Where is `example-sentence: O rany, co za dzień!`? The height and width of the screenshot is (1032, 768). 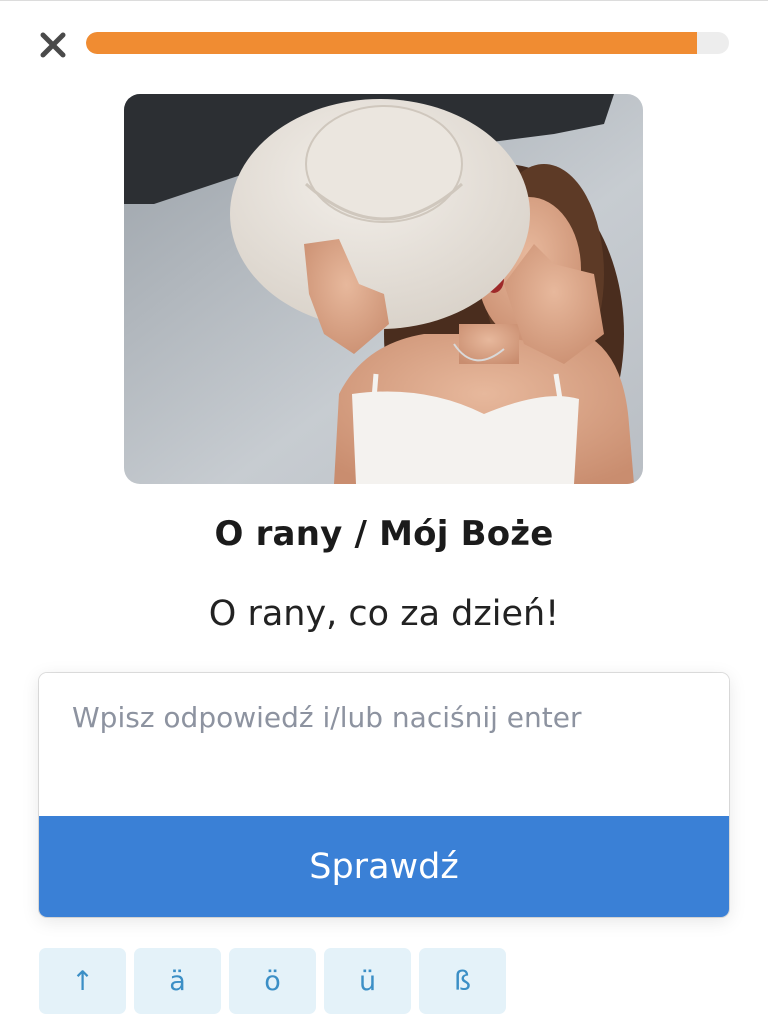
example-sentence: O rany, co za dzień! is located at coordinates (384, 614).